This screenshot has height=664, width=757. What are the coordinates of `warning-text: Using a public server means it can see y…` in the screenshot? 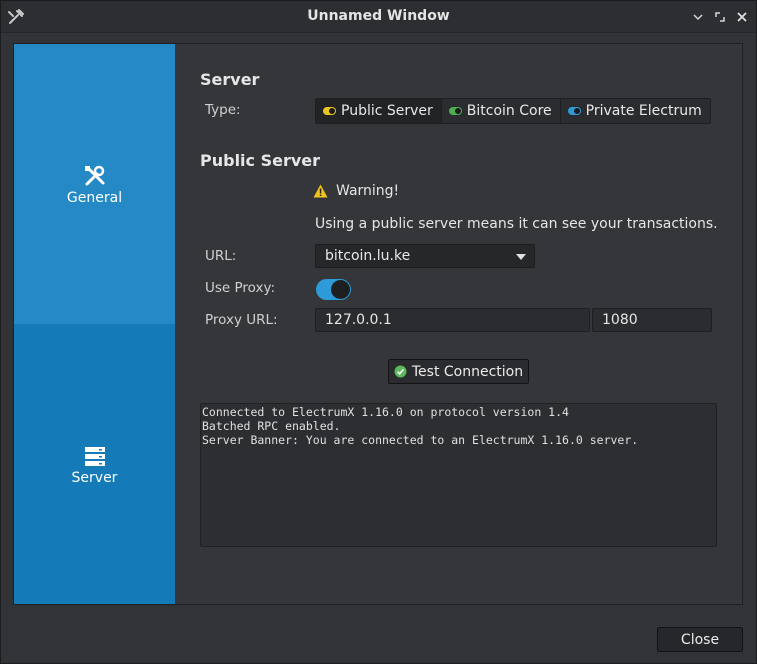 It's located at (516, 224).